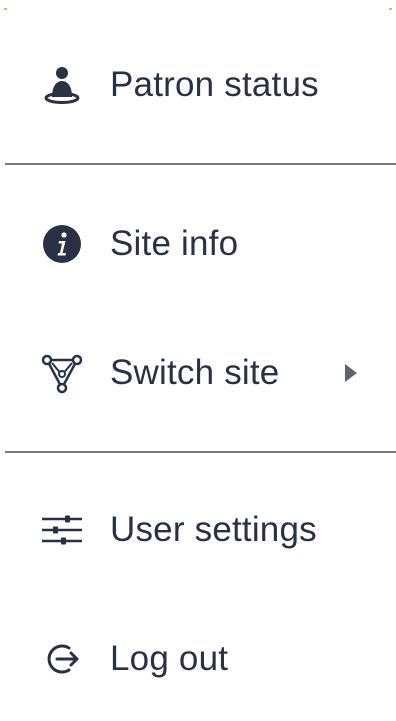  I want to click on logout-icon, so click(62, 659).